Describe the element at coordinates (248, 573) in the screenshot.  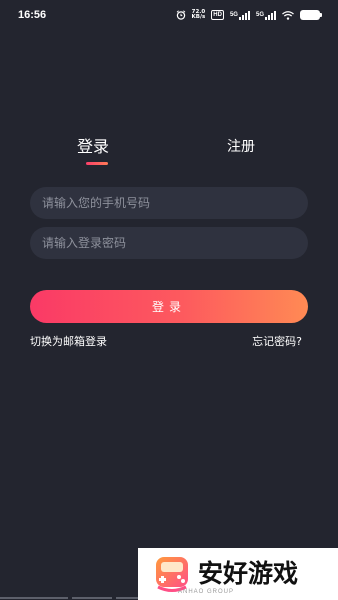
I see `watermark-title: 安好游戏` at that location.